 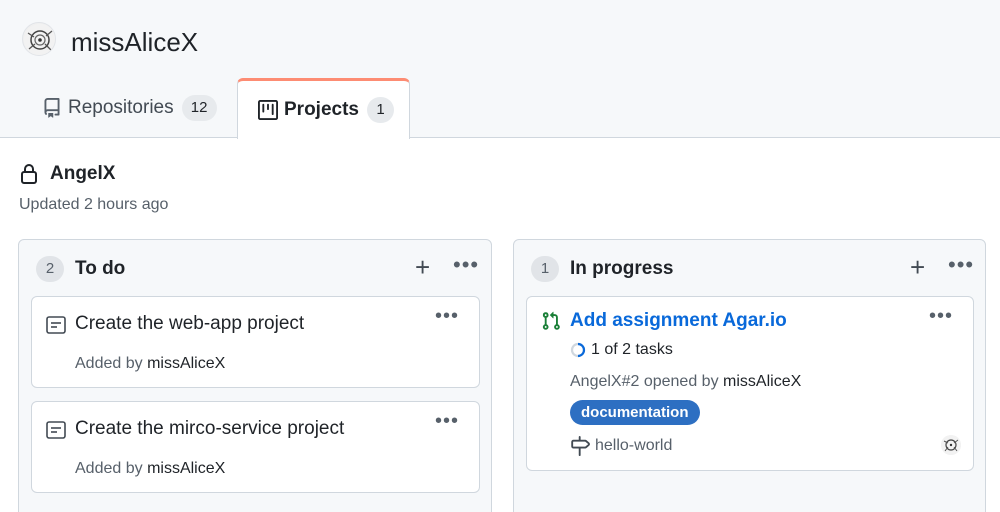 What do you see at coordinates (50, 269) in the screenshot?
I see `column-card-count: 2` at bounding box center [50, 269].